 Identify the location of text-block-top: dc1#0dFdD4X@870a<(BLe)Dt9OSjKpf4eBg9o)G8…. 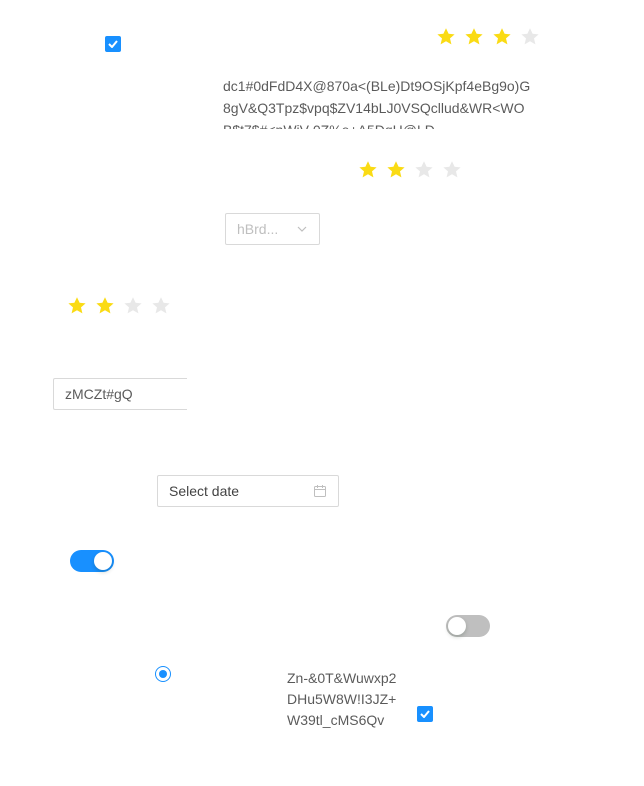
(377, 103).